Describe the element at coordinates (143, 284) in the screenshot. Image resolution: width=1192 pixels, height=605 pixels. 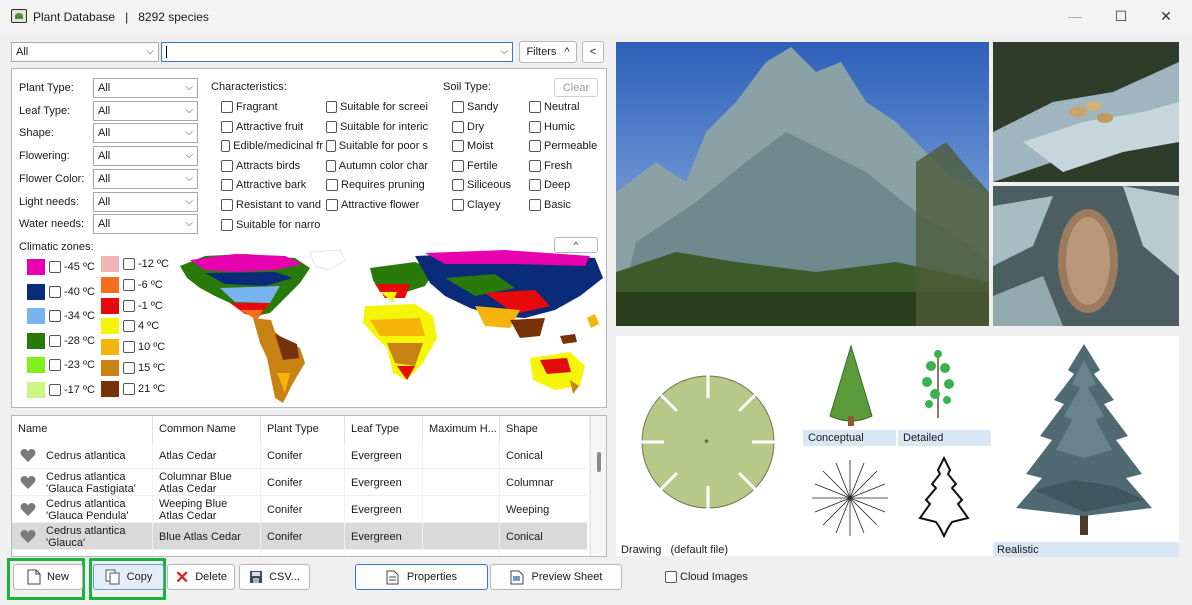
I see `zone-checkbox: -6 ºC` at that location.